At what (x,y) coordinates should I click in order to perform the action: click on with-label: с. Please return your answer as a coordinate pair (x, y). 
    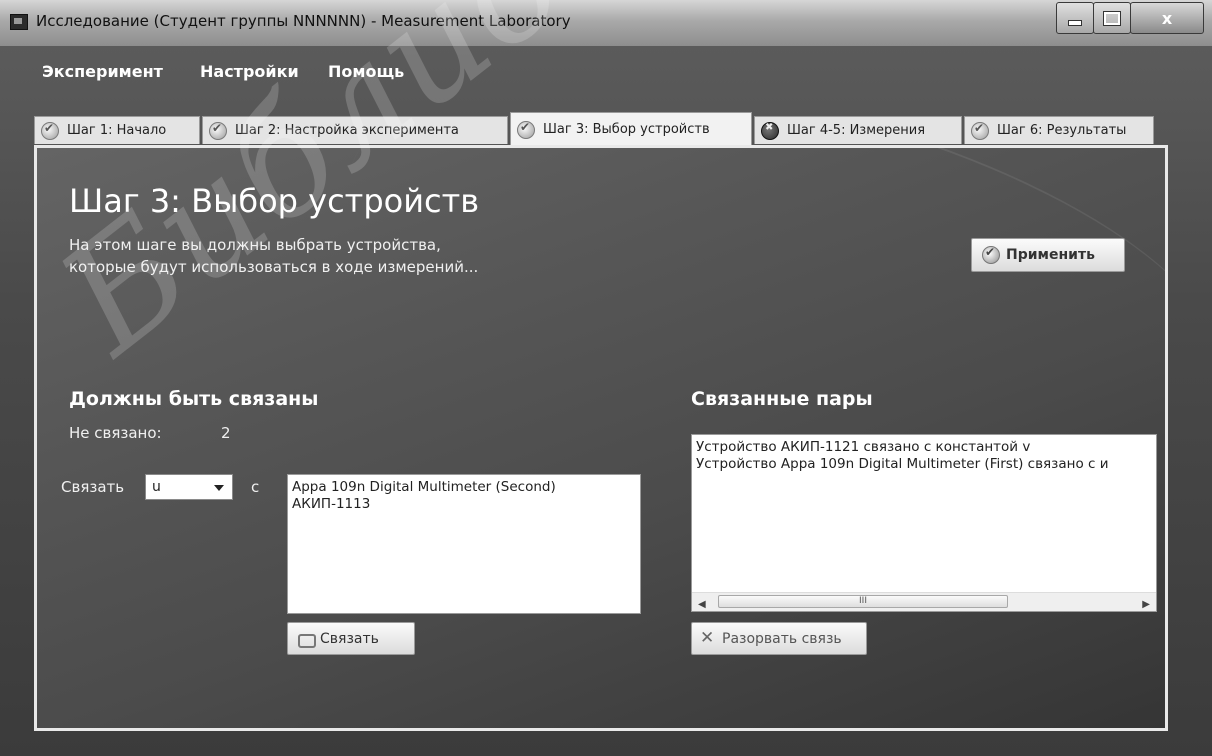
    Looking at the image, I should click on (255, 487).